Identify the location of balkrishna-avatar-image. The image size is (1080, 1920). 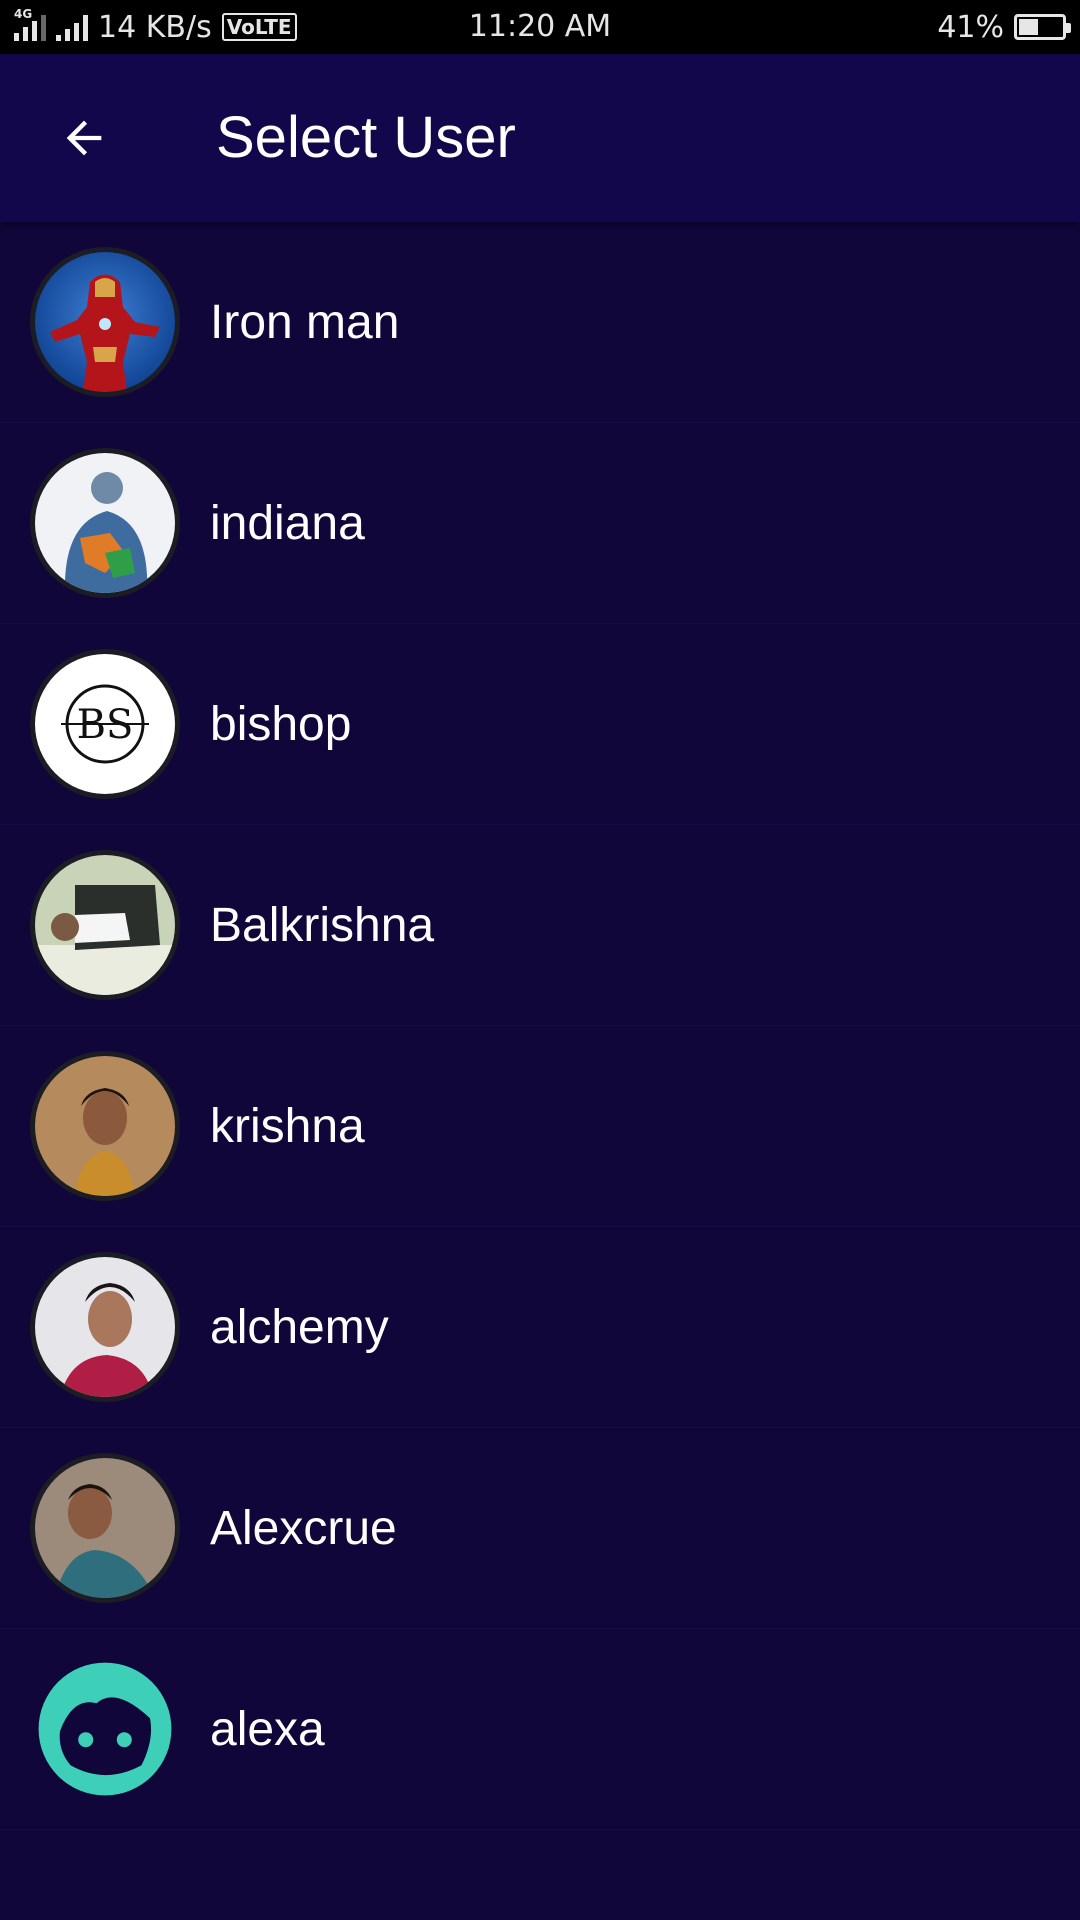
(105, 925).